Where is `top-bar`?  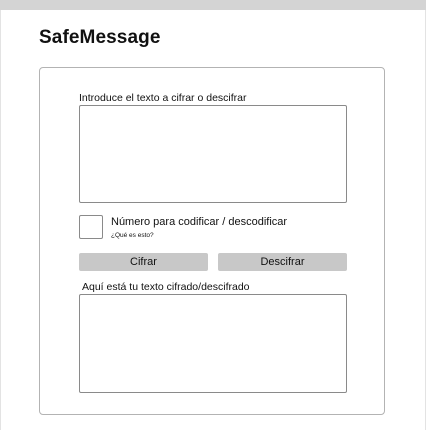
top-bar is located at coordinates (213, 5).